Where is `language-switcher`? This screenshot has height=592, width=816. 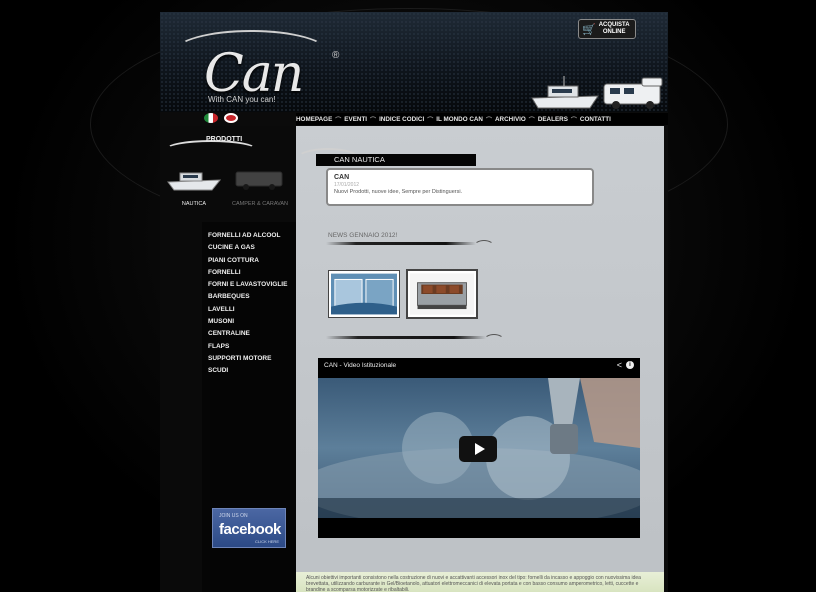
language-switcher is located at coordinates (221, 118).